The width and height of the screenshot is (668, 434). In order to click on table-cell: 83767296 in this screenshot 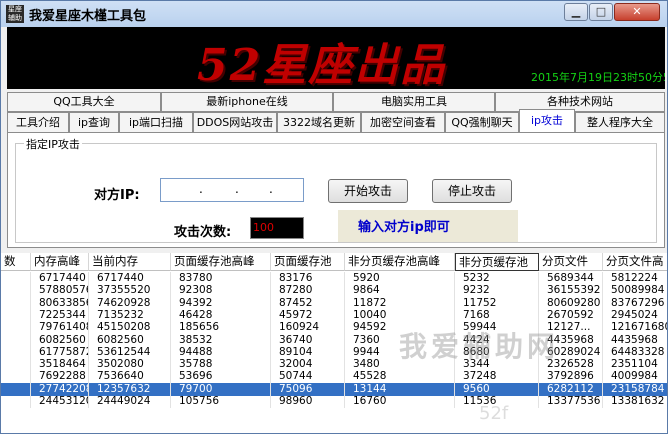, I will do `click(635, 303)`.